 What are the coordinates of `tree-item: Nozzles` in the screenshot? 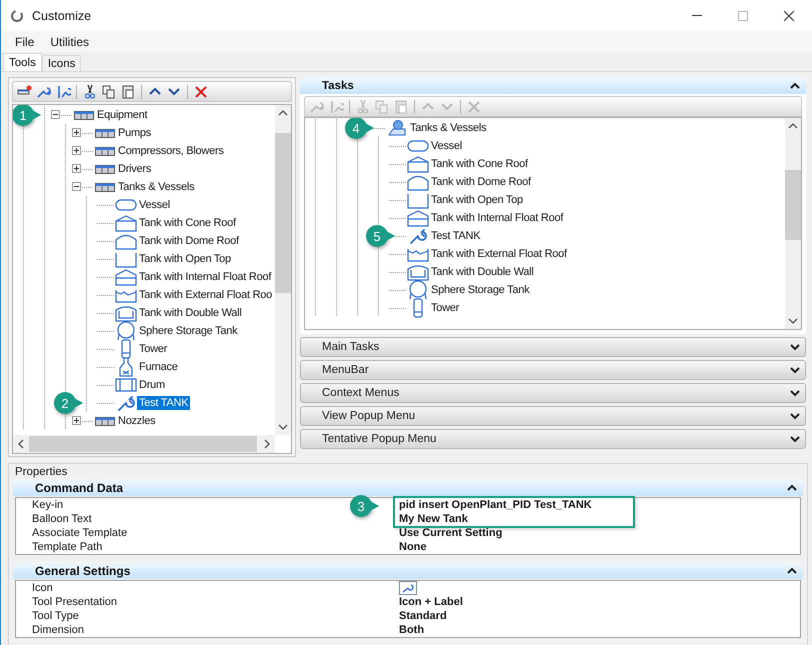 It's located at (137, 421).